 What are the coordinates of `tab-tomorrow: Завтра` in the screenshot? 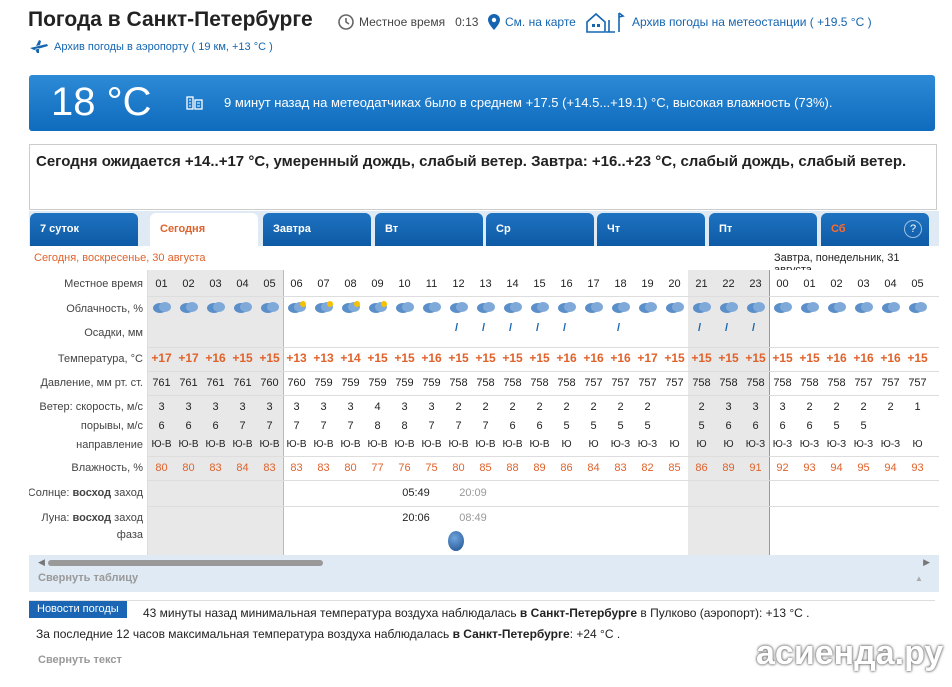 It's located at (317, 229).